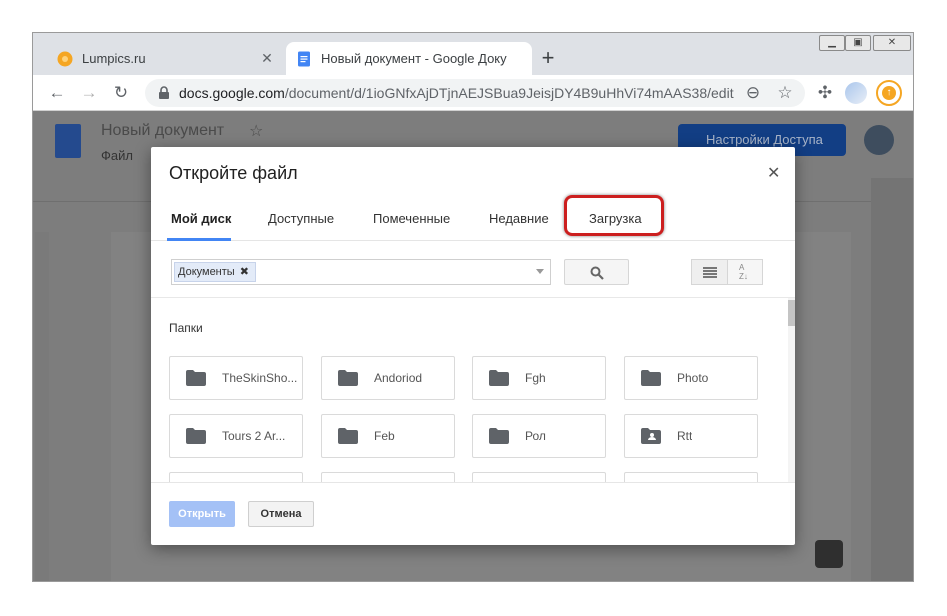  I want to click on search-button, so click(596, 272).